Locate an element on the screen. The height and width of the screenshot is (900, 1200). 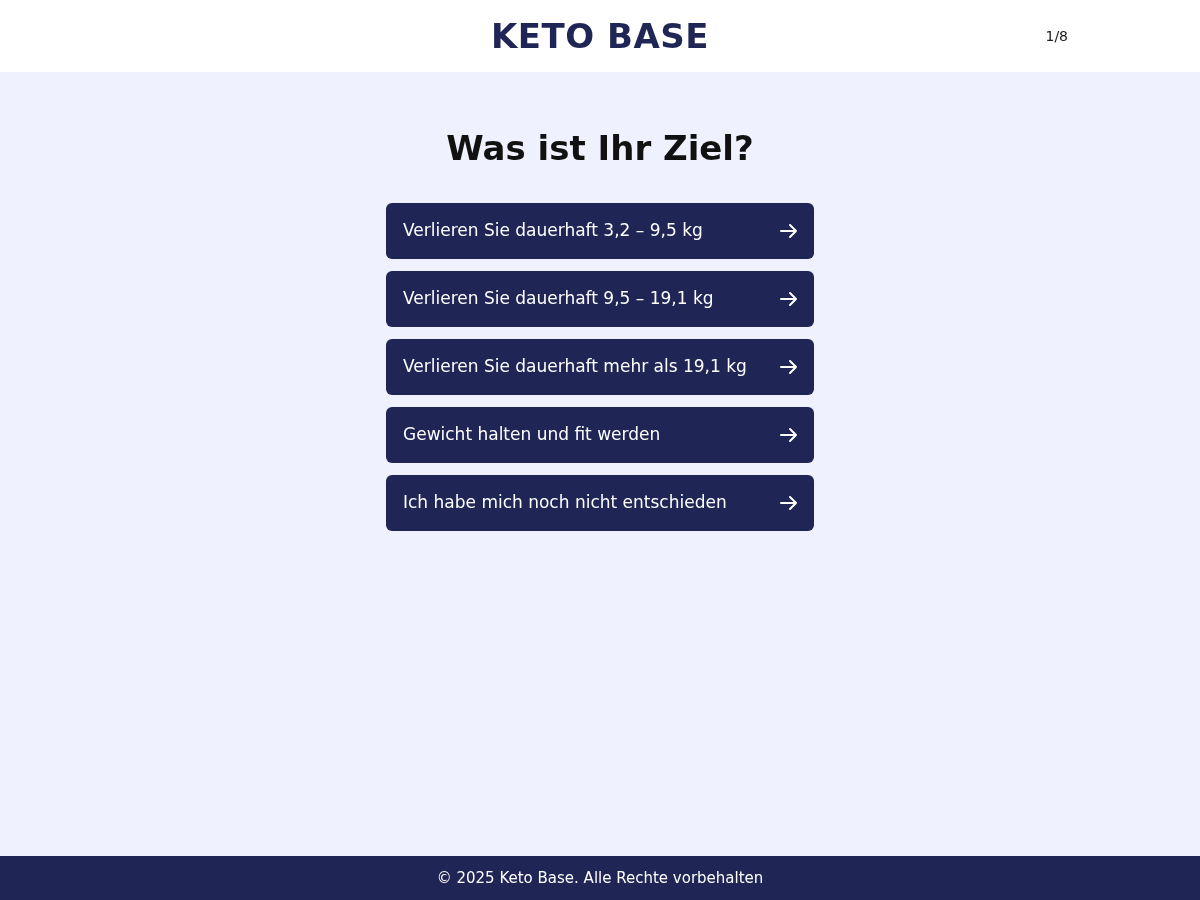
step-counter: 1/8 is located at coordinates (1056, 36).